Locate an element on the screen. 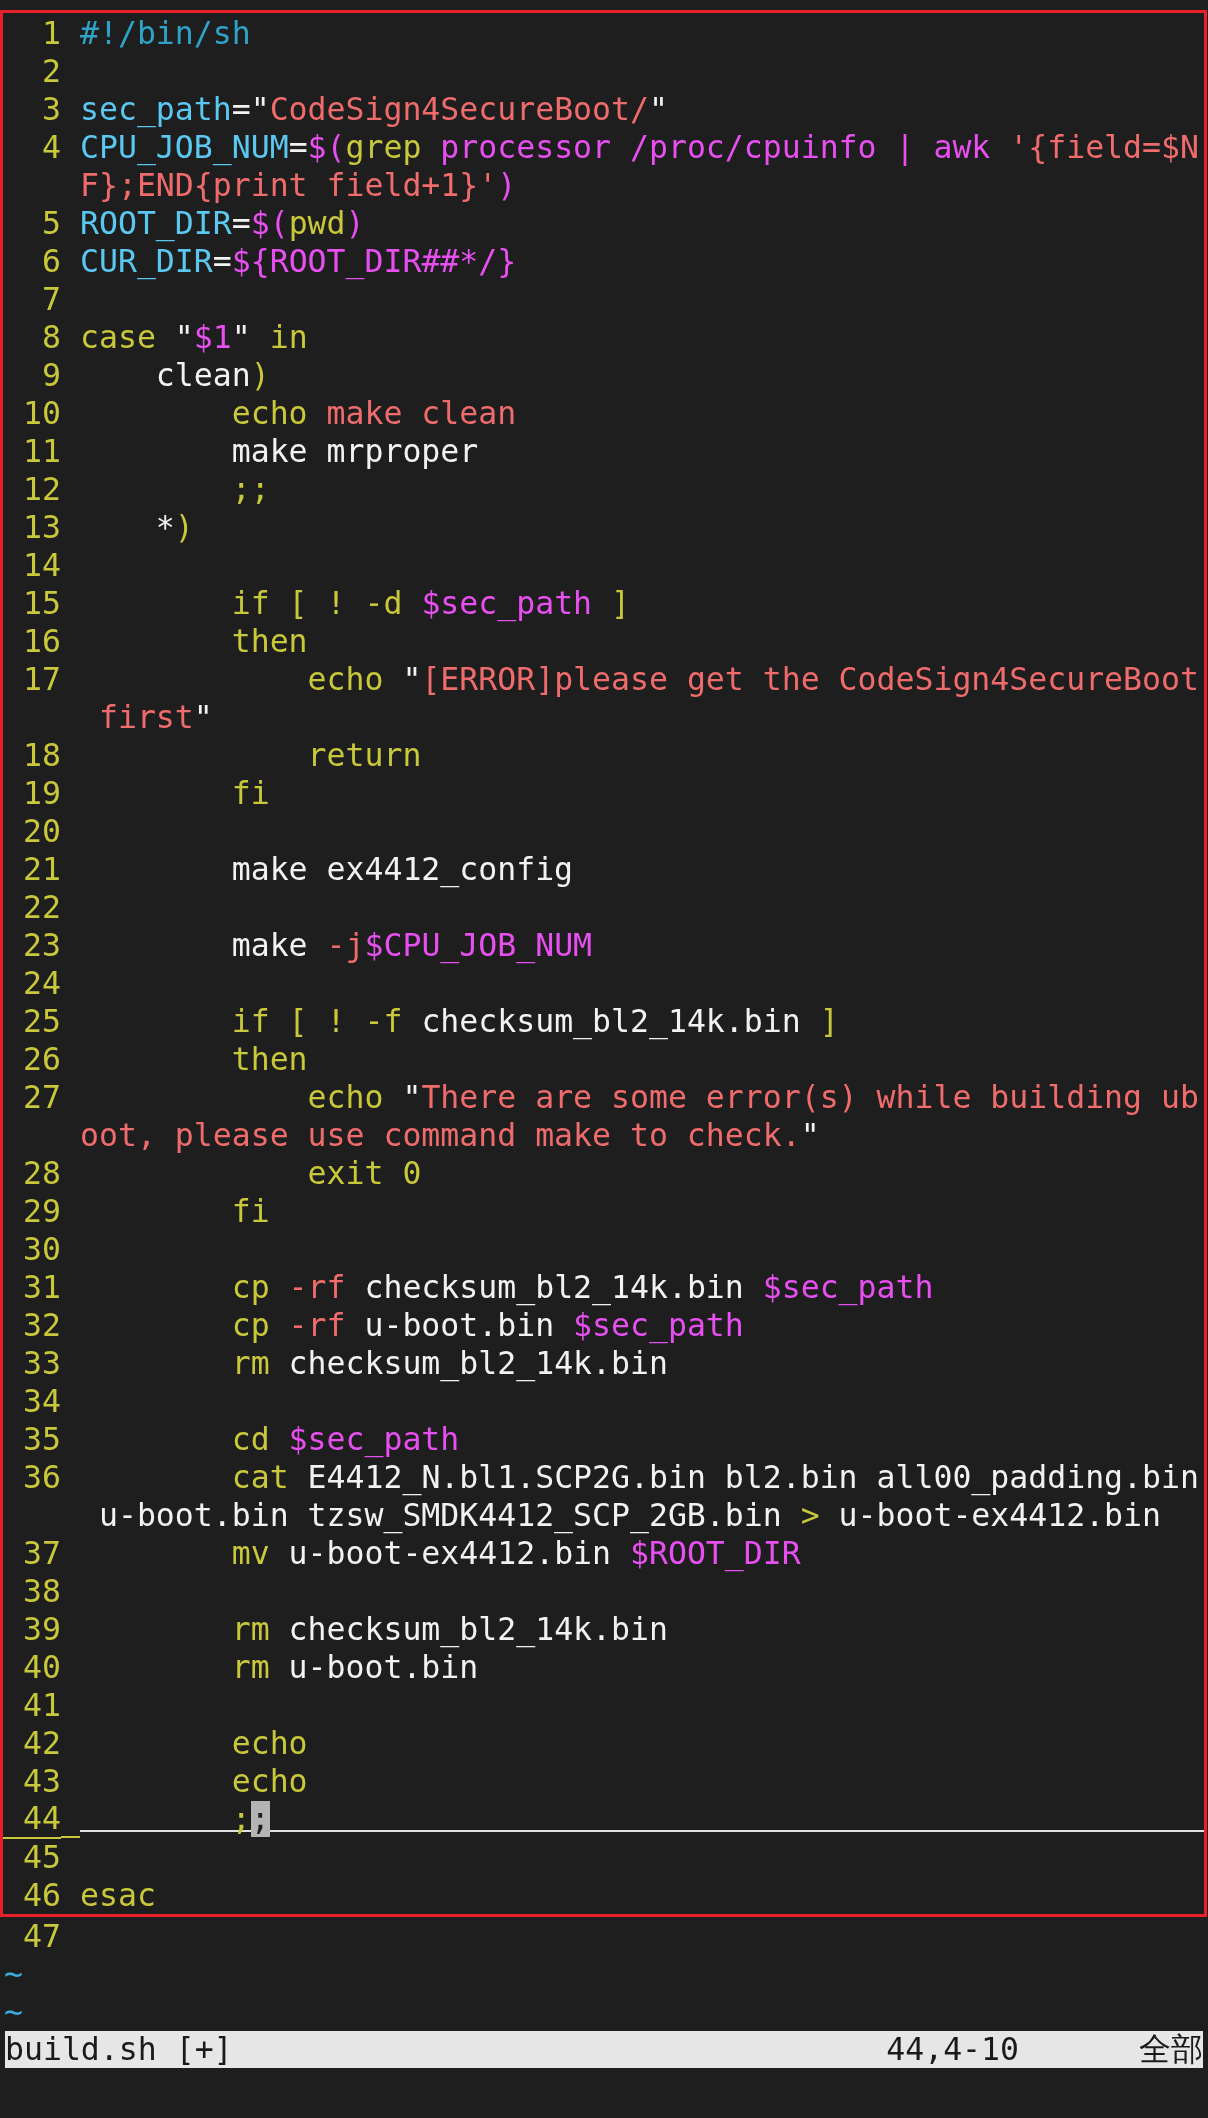 This screenshot has width=1208, height=2118. code-line: mv u-boot-ex4412.bin $ROOT_DIR is located at coordinates (515, 1553).